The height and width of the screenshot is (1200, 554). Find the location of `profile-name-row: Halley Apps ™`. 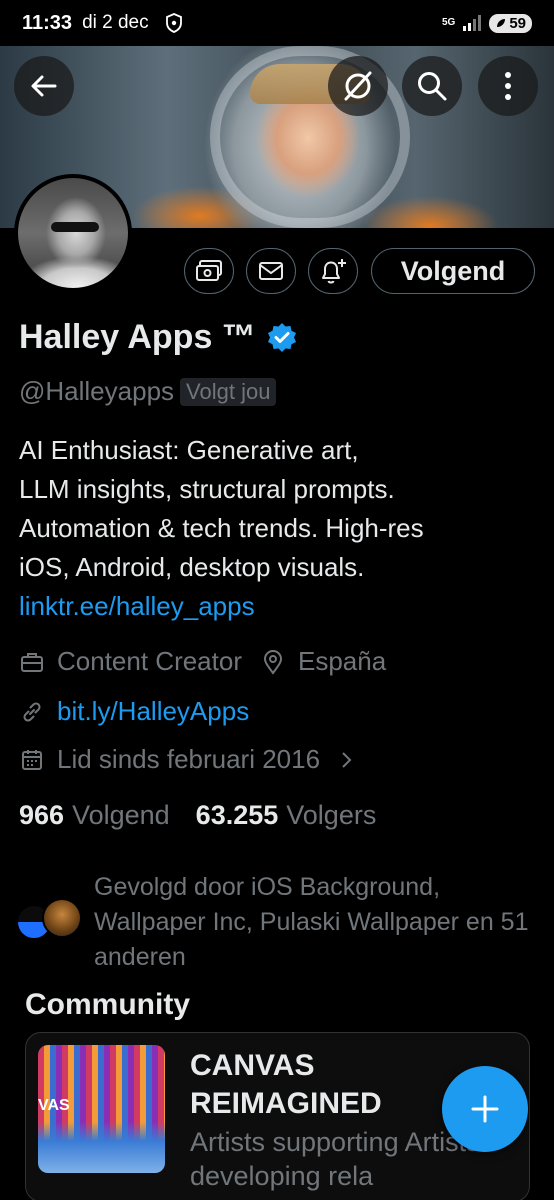

profile-name-row: Halley Apps ™ is located at coordinates (158, 337).